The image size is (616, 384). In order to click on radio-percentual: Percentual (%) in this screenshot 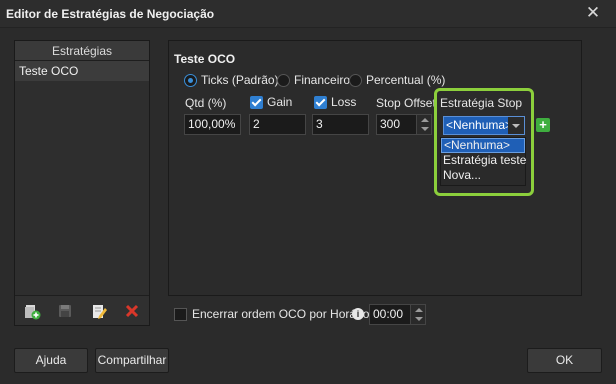, I will do `click(397, 80)`.